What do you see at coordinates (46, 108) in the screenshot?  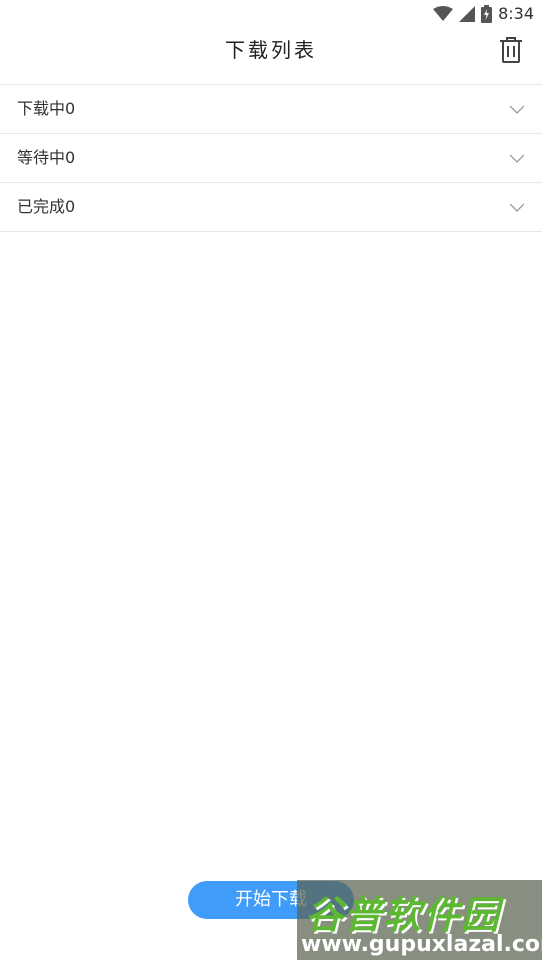 I see `section-label: 下载中0` at bounding box center [46, 108].